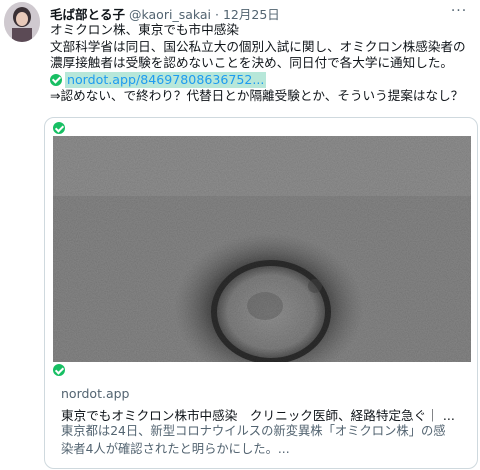 The height and width of the screenshot is (470, 480). What do you see at coordinates (170, 14) in the screenshot?
I see `user-handle: @kaori_sakai` at bounding box center [170, 14].